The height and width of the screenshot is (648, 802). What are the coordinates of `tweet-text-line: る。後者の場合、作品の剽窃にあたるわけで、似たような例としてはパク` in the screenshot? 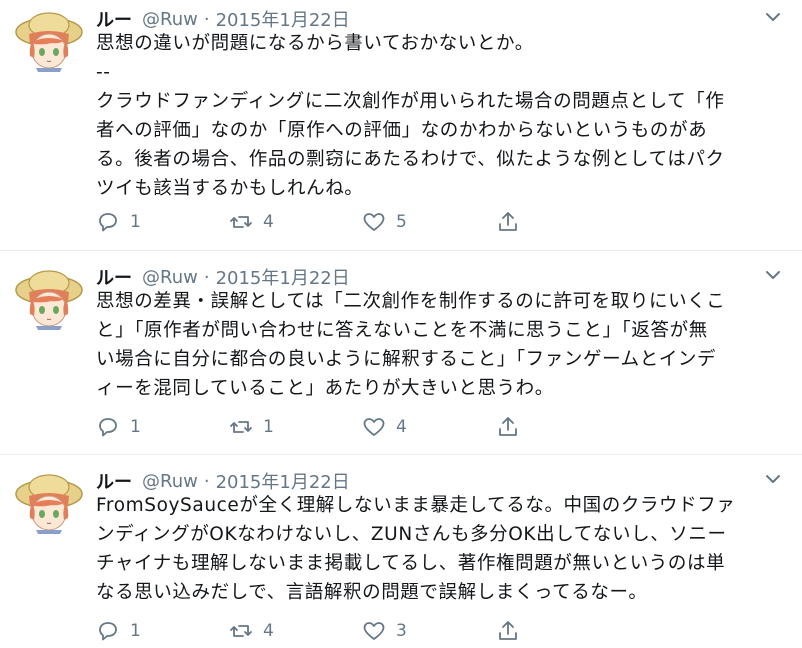 It's located at (410, 159).